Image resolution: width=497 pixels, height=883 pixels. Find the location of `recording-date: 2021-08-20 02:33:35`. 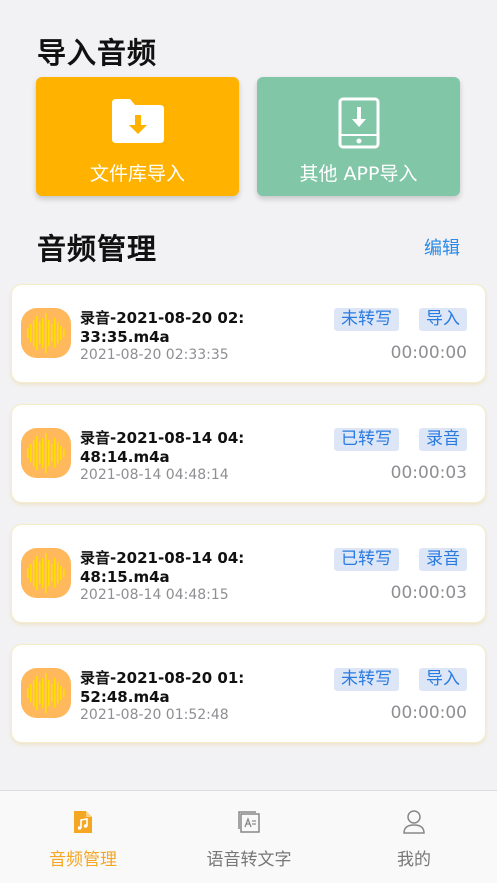

recording-date: 2021-08-20 02:33:35 is located at coordinates (154, 355).